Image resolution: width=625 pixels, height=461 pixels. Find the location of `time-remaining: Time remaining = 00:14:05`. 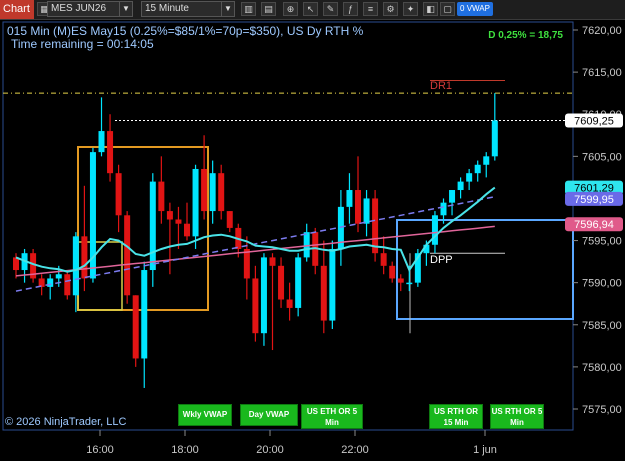

time-remaining: Time remaining = 00:14:05 is located at coordinates (82, 44).